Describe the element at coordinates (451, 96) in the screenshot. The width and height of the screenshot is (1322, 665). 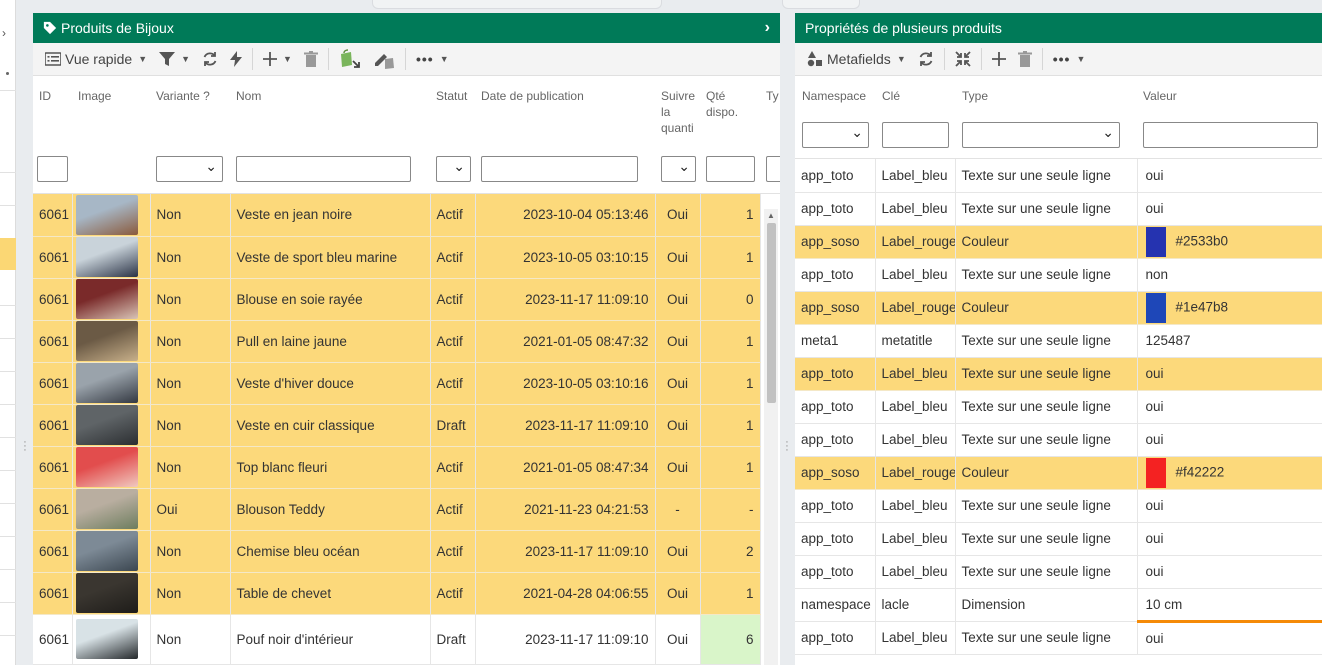
I see `column-header-status: Statut` at that location.